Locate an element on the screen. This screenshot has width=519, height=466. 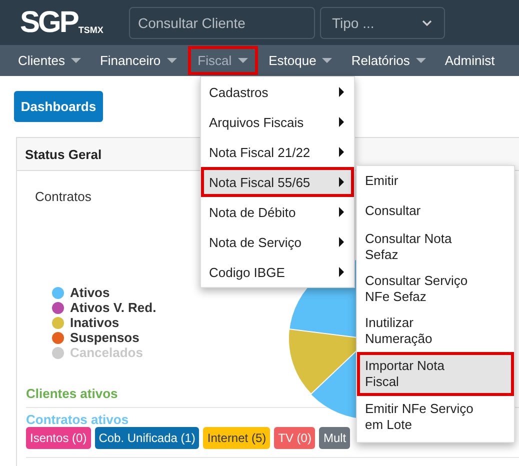
menu-item: Importar Nota Fiscal is located at coordinates (435, 374).